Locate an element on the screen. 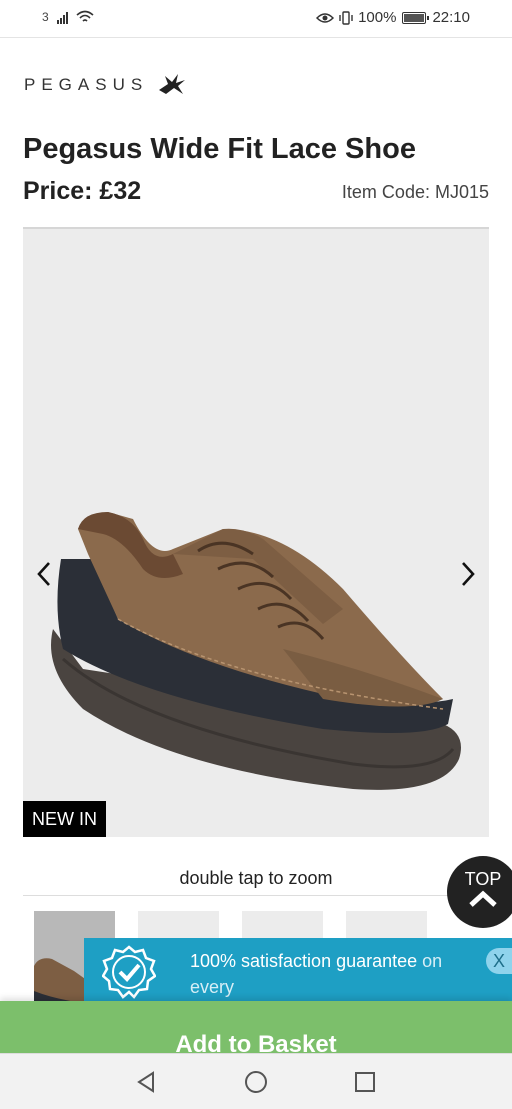 The image size is (512, 1109). recents-square-icon is located at coordinates (365, 1082).